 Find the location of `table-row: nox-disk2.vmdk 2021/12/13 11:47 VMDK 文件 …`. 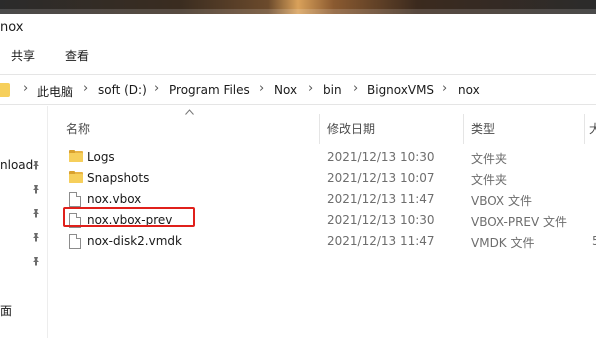

table-row: nox-disk2.vmdk 2021/12/13 11:47 VMDK 文件 … is located at coordinates (327, 241).